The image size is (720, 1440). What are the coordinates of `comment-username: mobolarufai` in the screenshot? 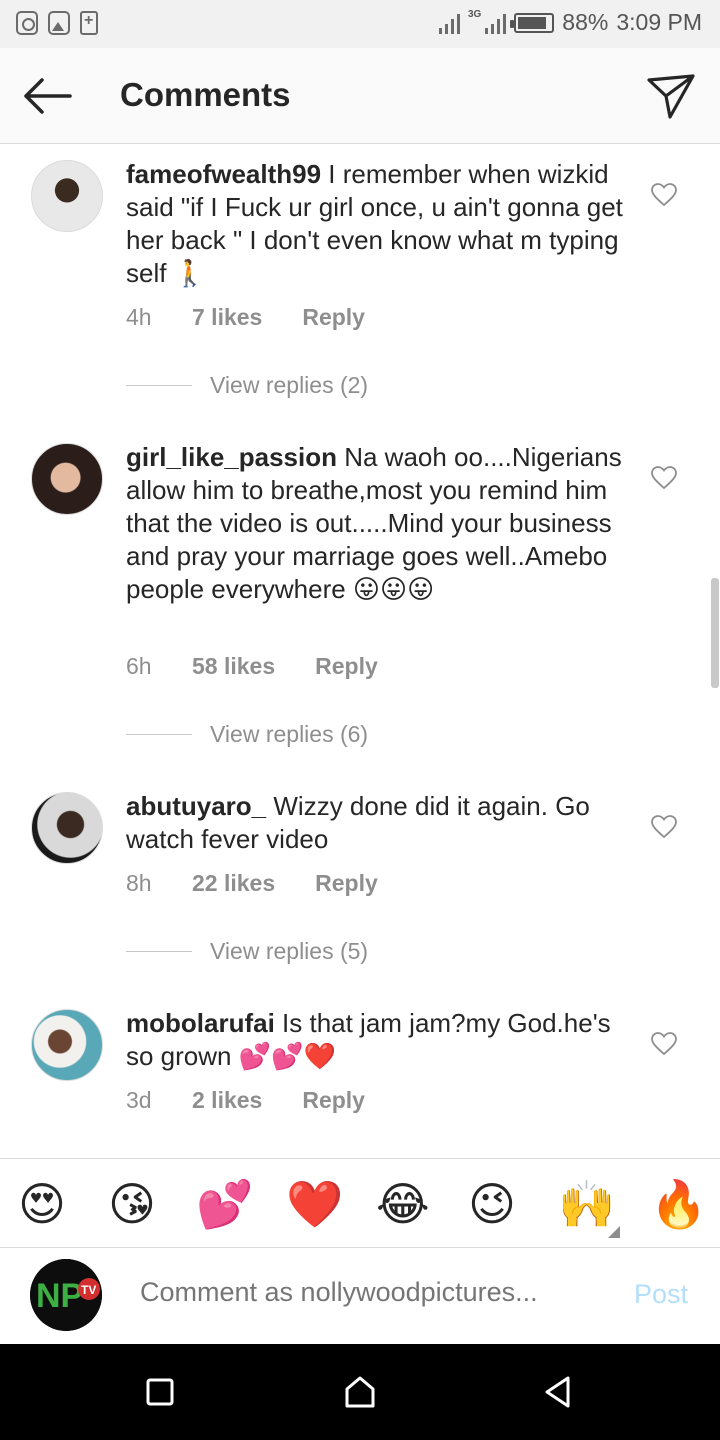 It's located at (200, 1023).